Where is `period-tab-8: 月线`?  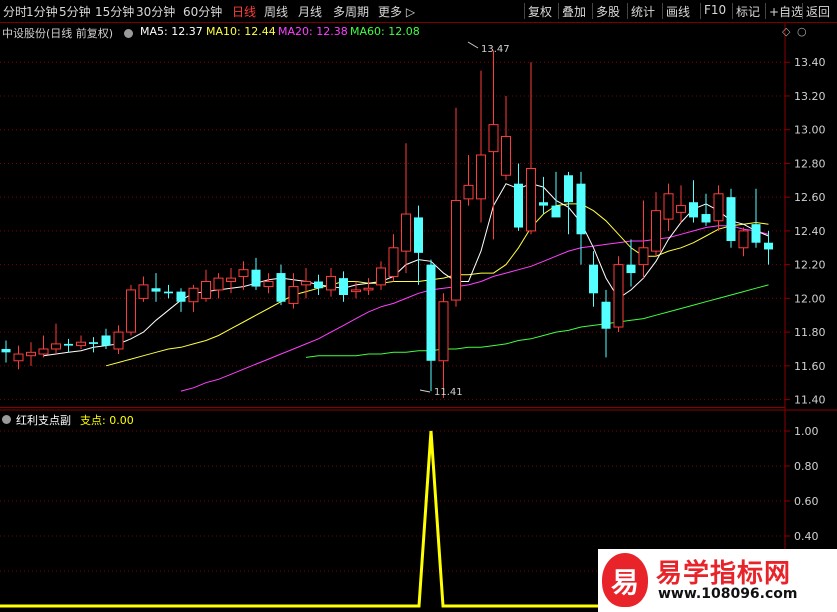
period-tab-8: 月线 is located at coordinates (310, 11).